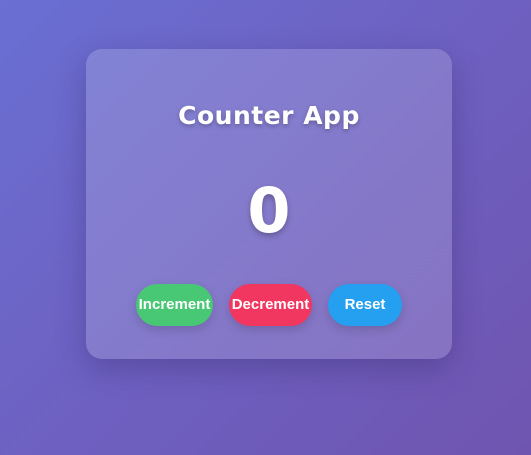  Describe the element at coordinates (269, 210) in the screenshot. I see `counter-value: 0` at that location.